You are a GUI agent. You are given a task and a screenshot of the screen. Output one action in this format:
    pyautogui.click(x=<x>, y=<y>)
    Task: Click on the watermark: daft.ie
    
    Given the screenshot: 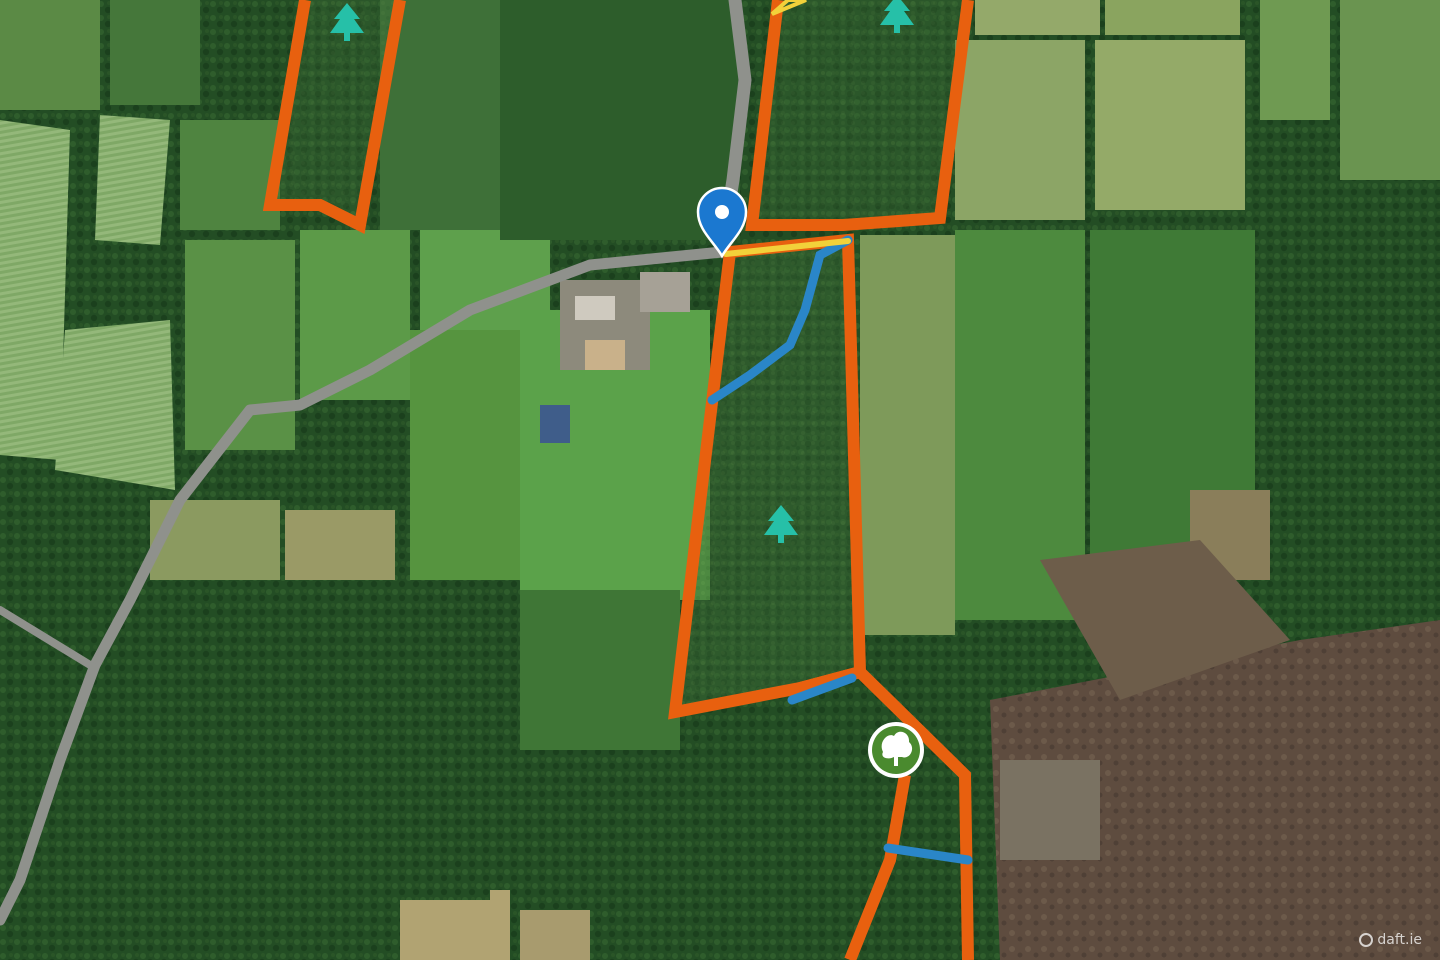 What is the action you would take?
    pyautogui.click(x=1390, y=940)
    